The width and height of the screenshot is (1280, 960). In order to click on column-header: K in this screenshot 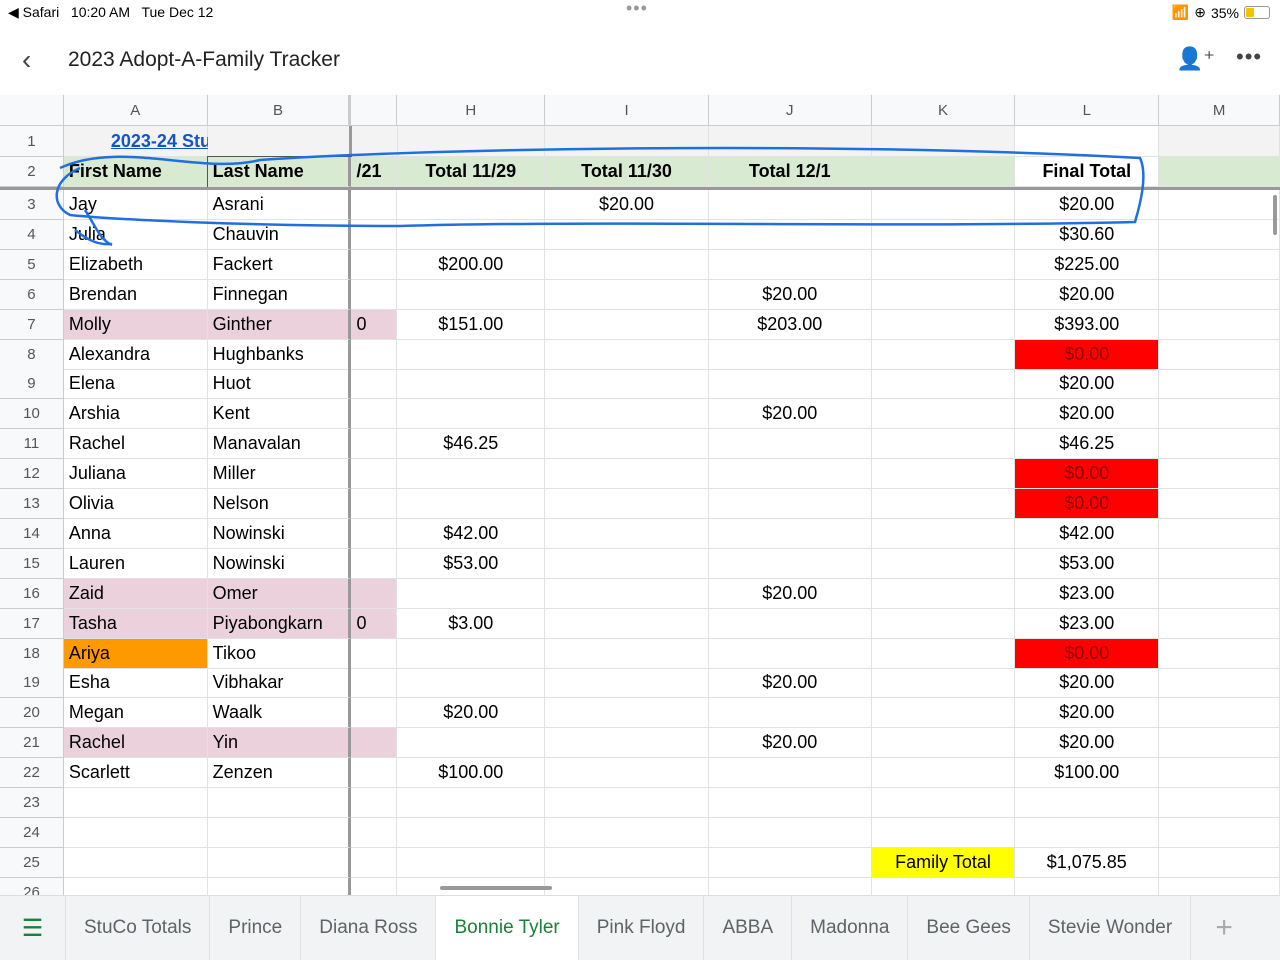, I will do `click(943, 110)`.